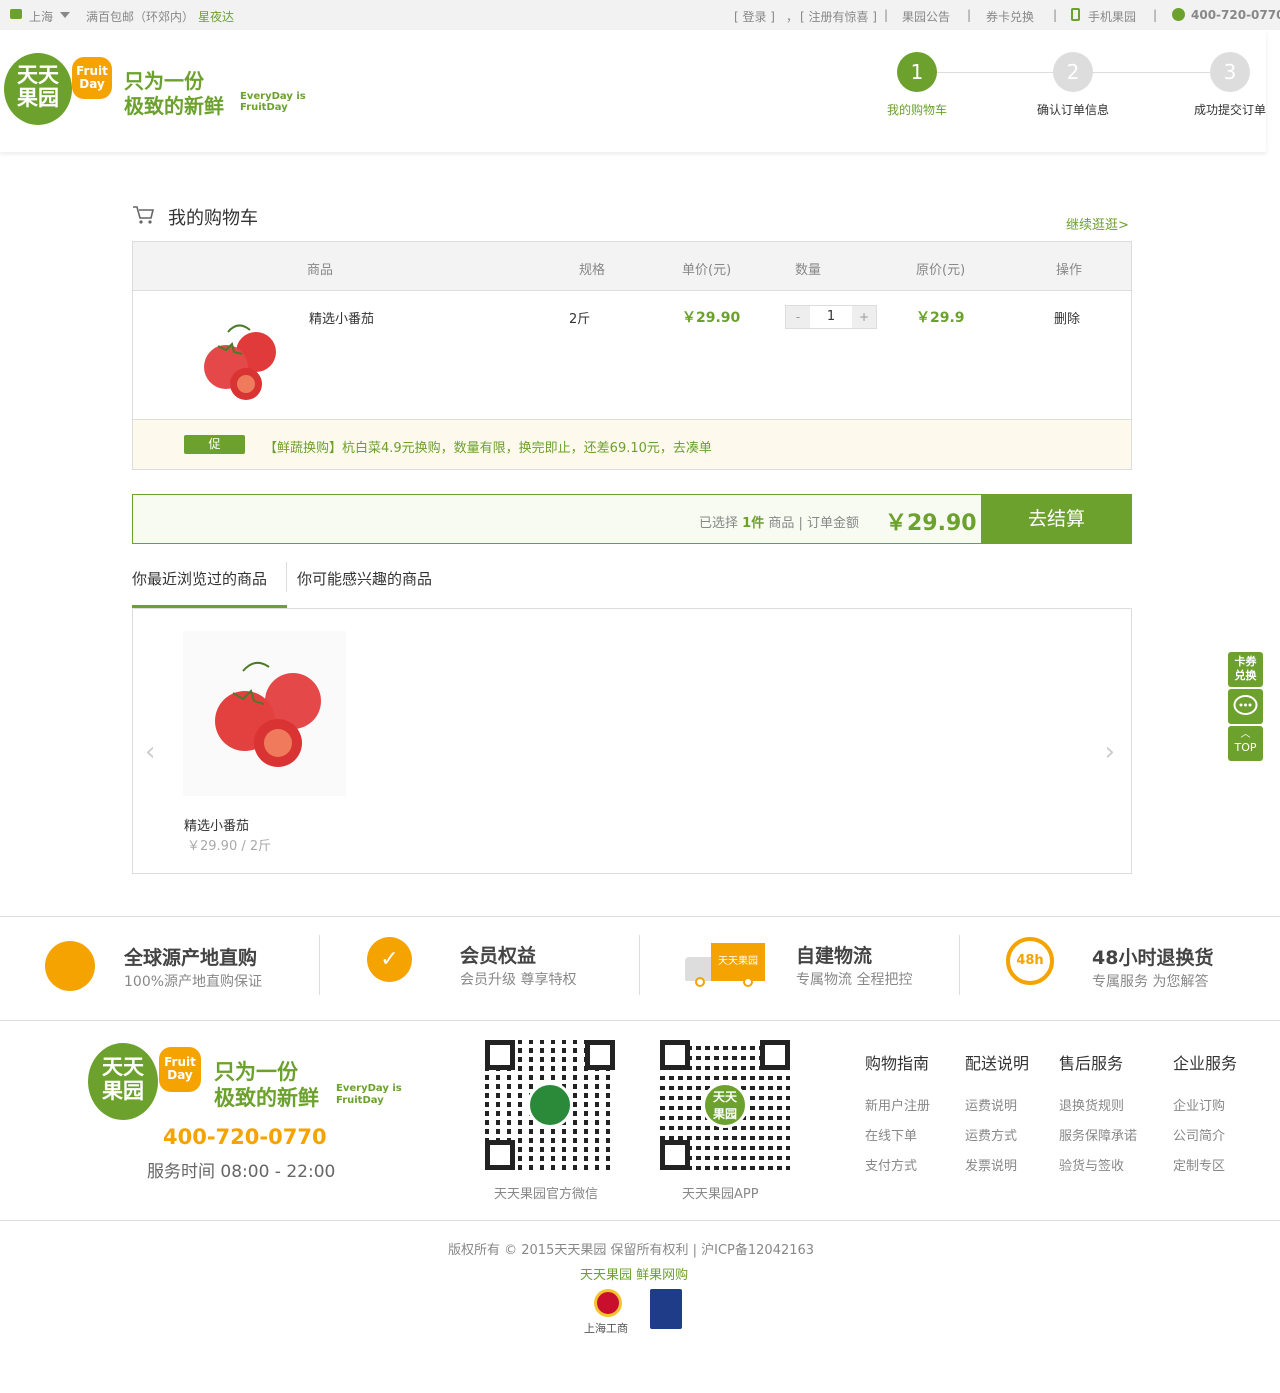  Describe the element at coordinates (725, 965) in the screenshot. I see `truck-icon: 天天果园` at that location.